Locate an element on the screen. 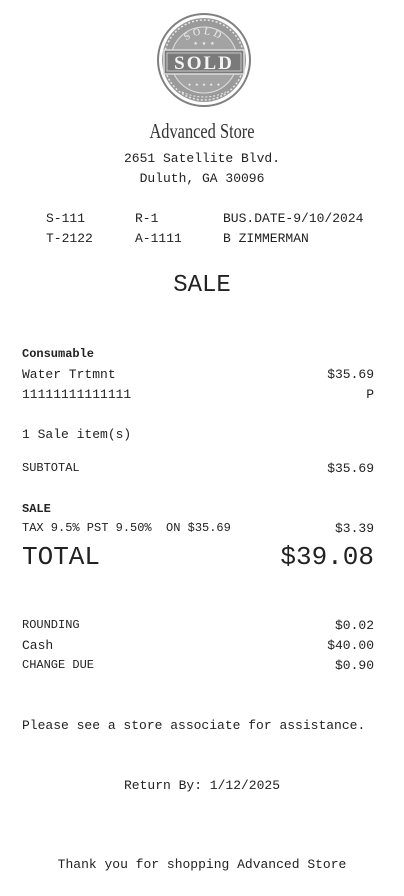 The image size is (404, 896). cash-value: $40.00 is located at coordinates (350, 645).